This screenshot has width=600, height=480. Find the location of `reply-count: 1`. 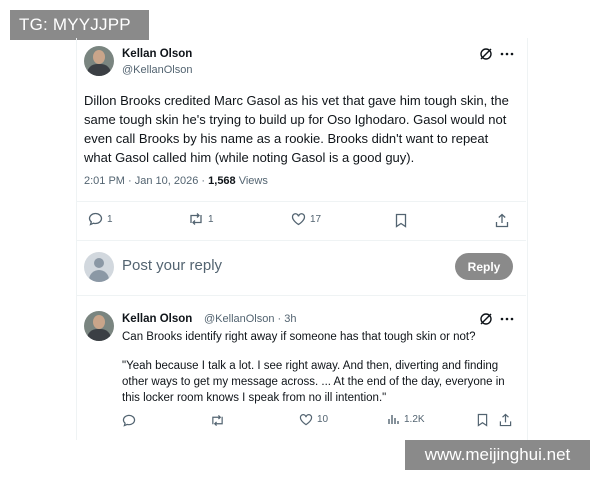

reply-count: 1 is located at coordinates (110, 219).